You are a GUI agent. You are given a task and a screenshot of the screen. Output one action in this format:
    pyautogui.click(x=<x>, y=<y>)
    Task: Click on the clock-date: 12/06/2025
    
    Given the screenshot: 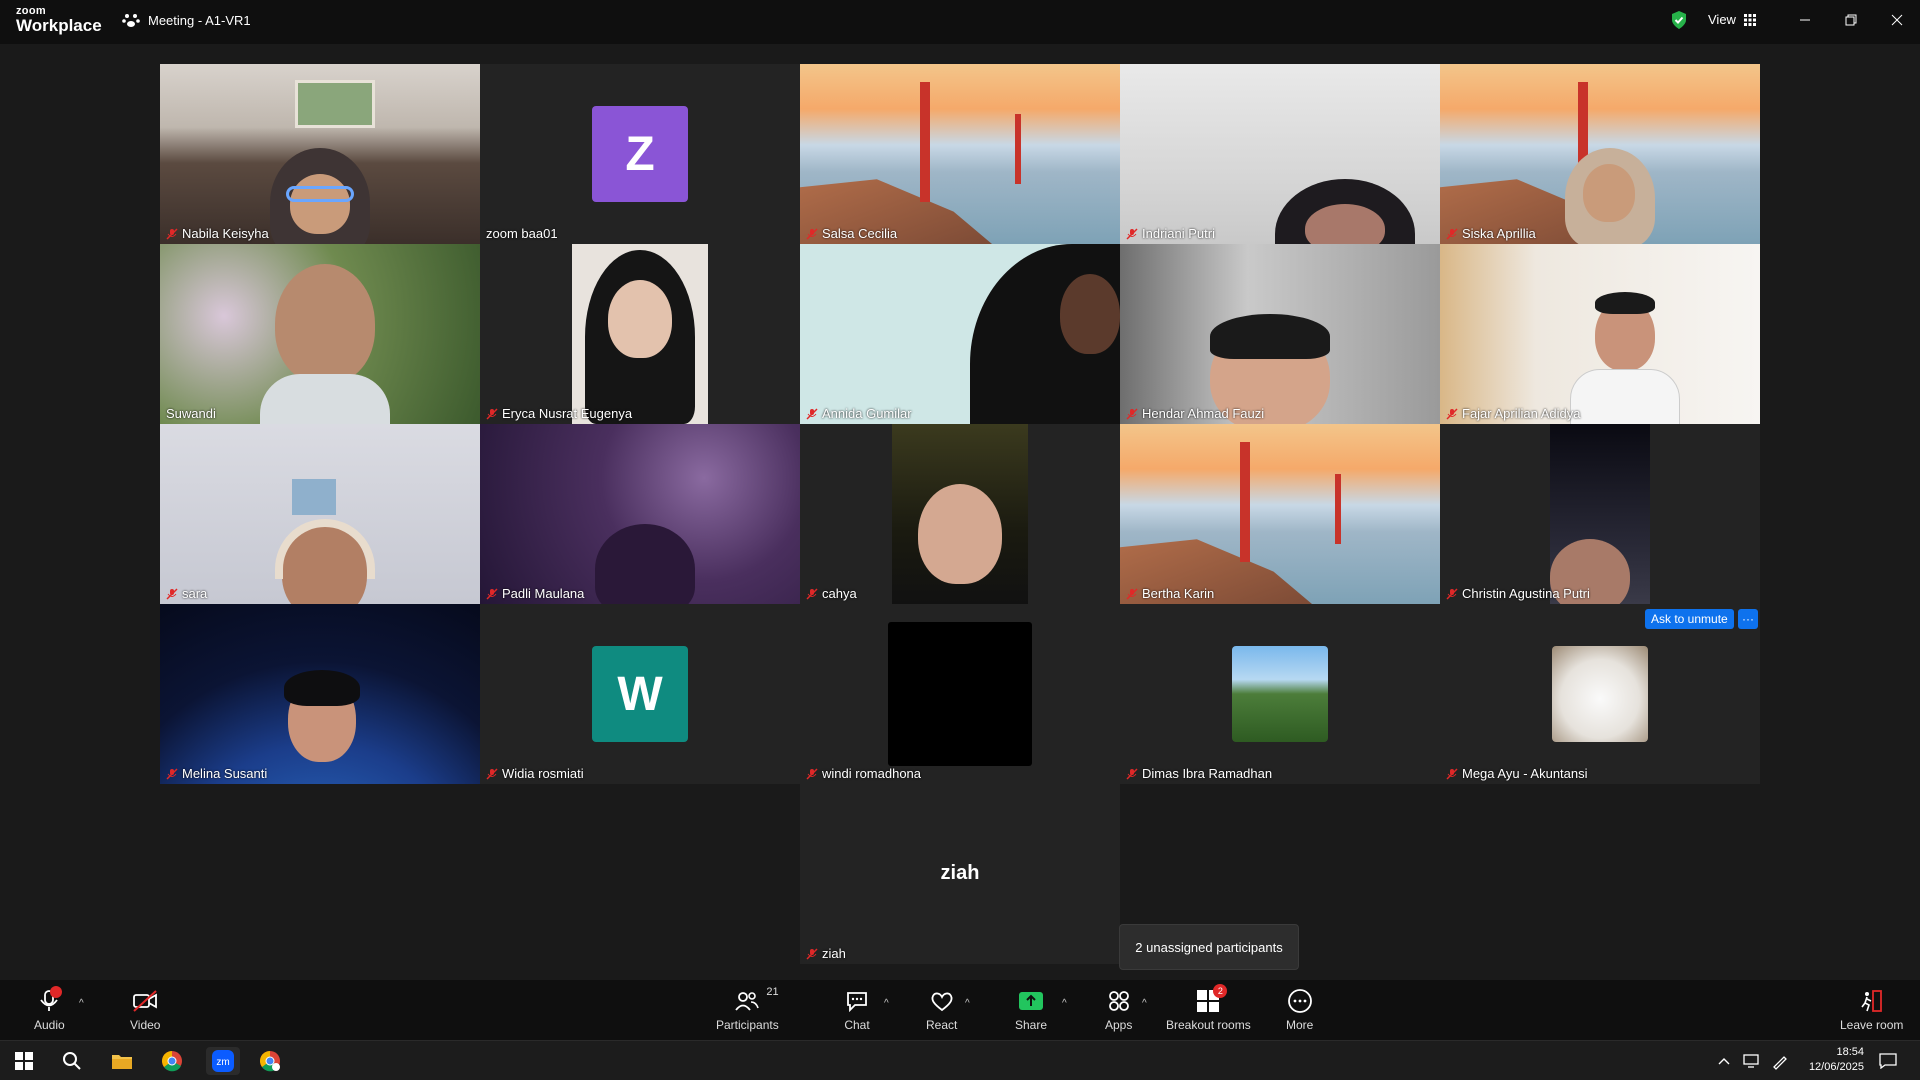 What is the action you would take?
    pyautogui.click(x=1836, y=1067)
    